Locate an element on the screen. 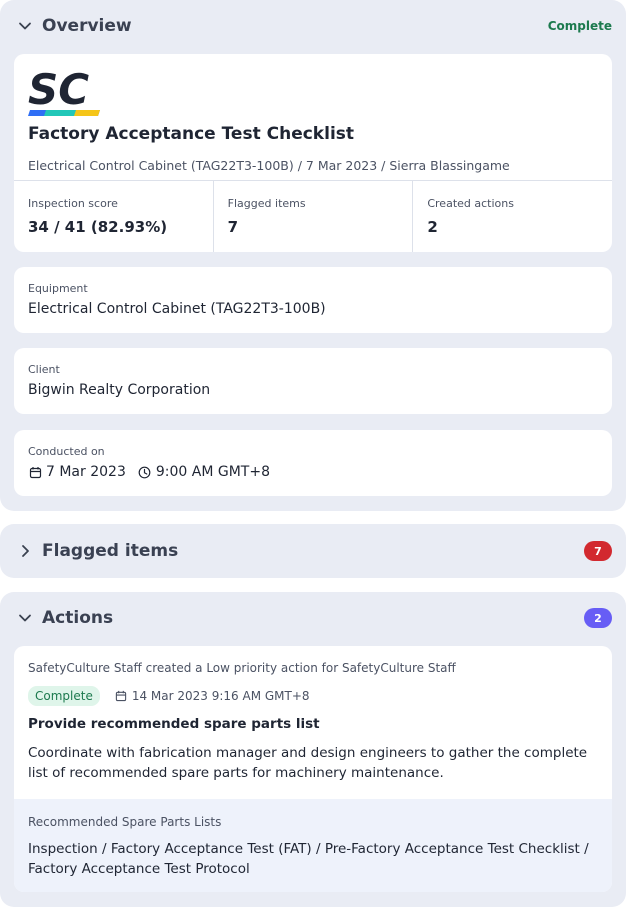 The width and height of the screenshot is (626, 908). action-status-row: Complete 14 Mar 2023 9:16 AM GMT+8 is located at coordinates (169, 696).